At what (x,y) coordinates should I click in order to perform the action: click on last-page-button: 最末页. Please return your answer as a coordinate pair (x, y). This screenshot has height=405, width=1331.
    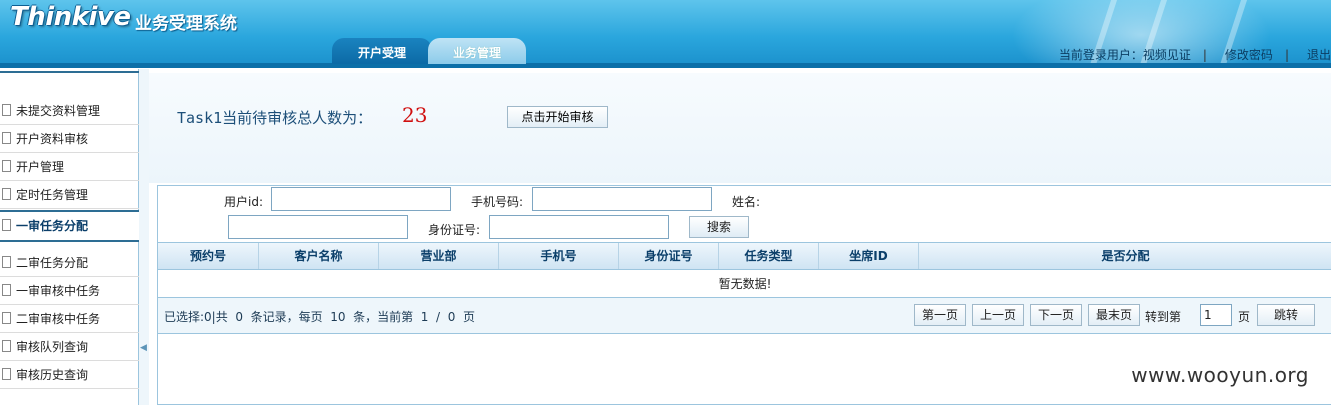
    Looking at the image, I should click on (1114, 315).